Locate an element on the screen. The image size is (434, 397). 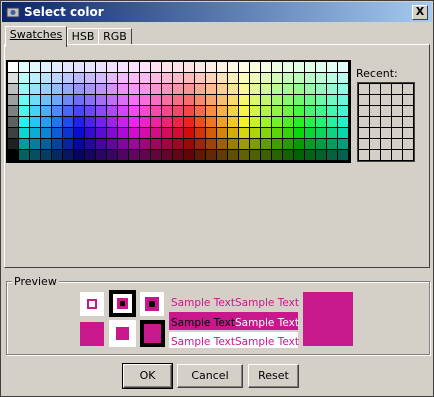
ok-button: OK is located at coordinates (147, 376).